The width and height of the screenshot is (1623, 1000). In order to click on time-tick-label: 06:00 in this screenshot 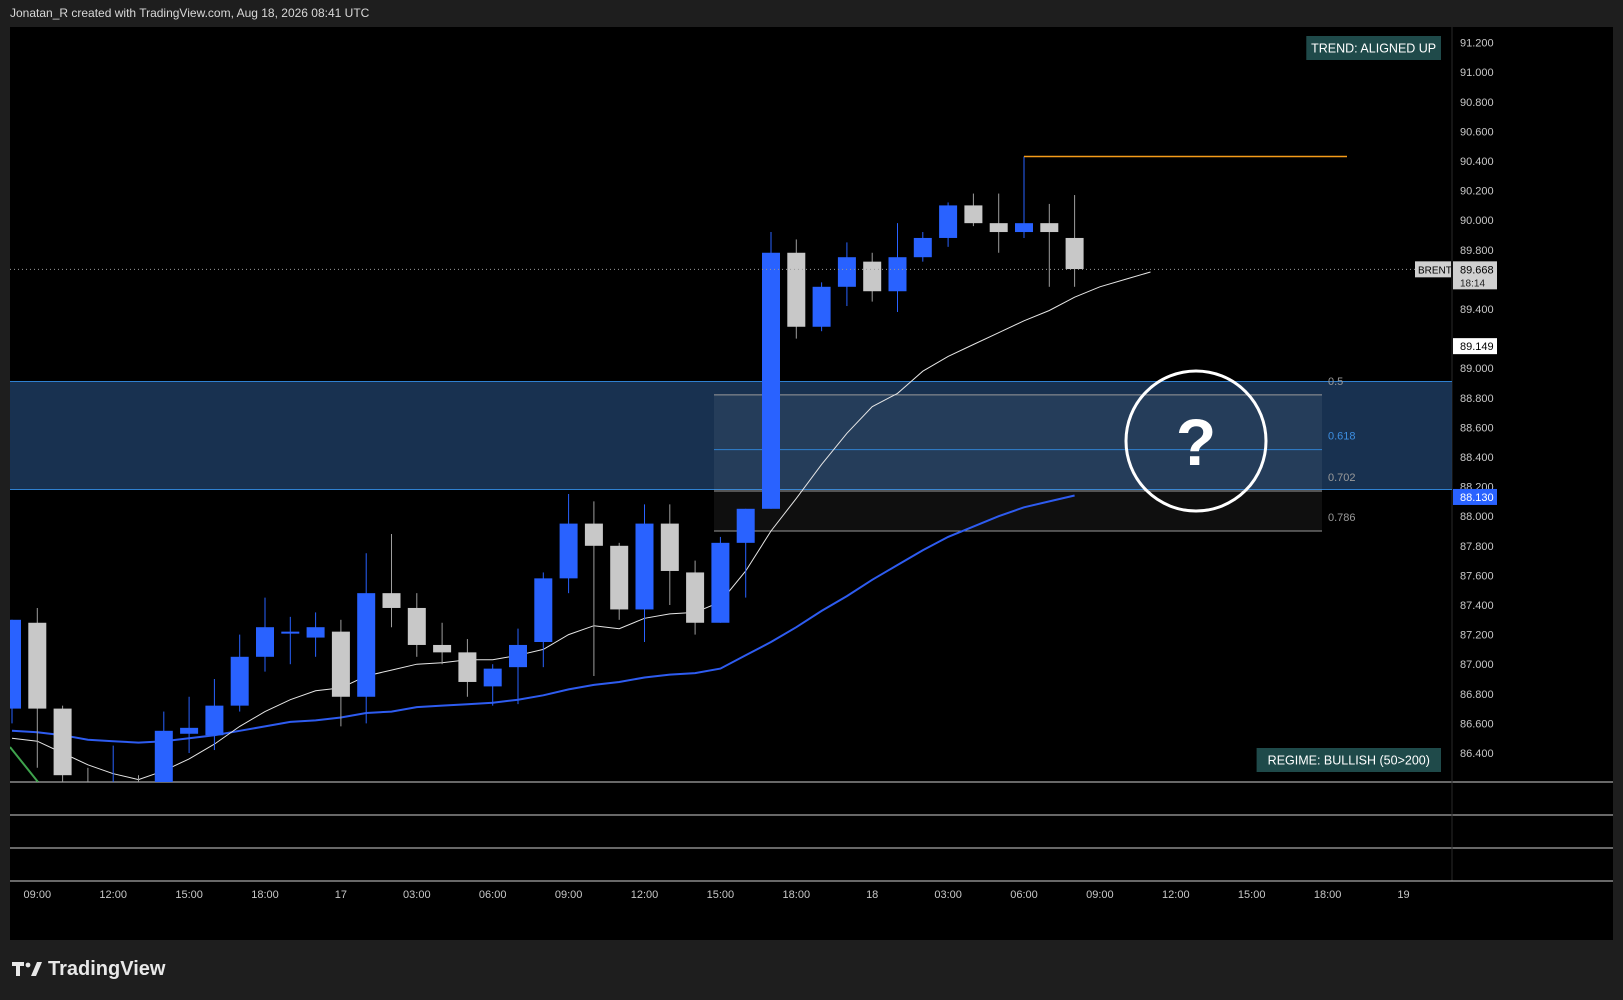, I will do `click(1024, 895)`.